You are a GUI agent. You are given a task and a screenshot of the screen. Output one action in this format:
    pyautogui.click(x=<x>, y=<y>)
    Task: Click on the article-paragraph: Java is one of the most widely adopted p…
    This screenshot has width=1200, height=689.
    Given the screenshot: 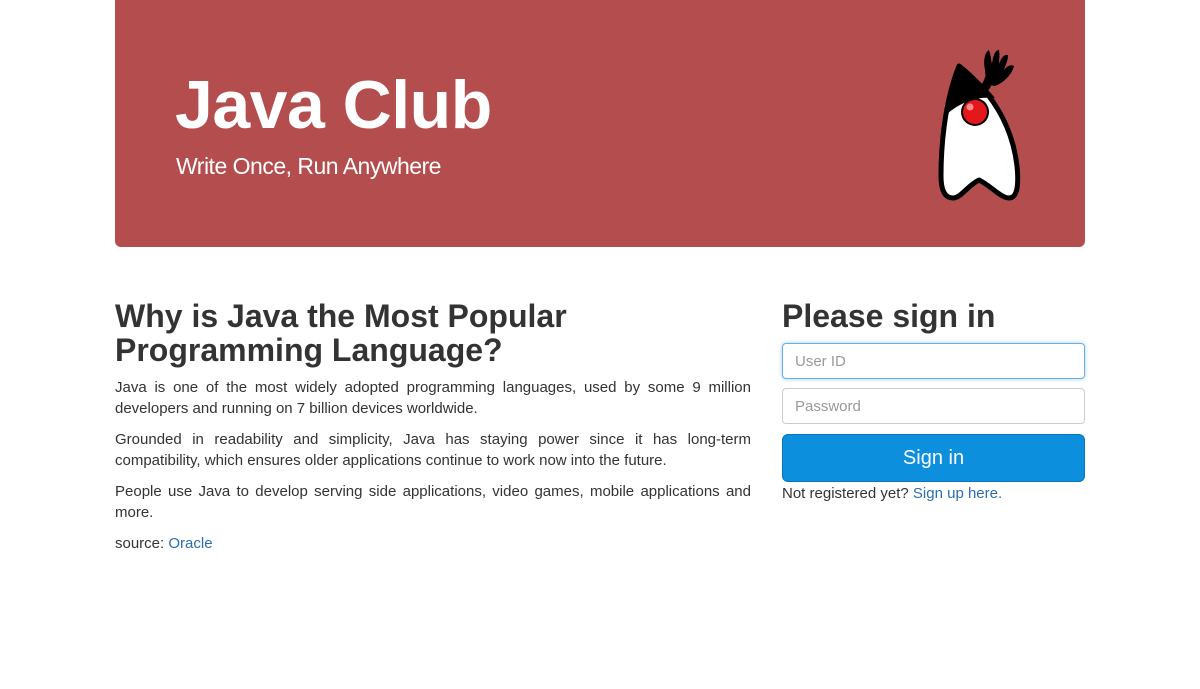 What is the action you would take?
    pyautogui.click(x=433, y=398)
    